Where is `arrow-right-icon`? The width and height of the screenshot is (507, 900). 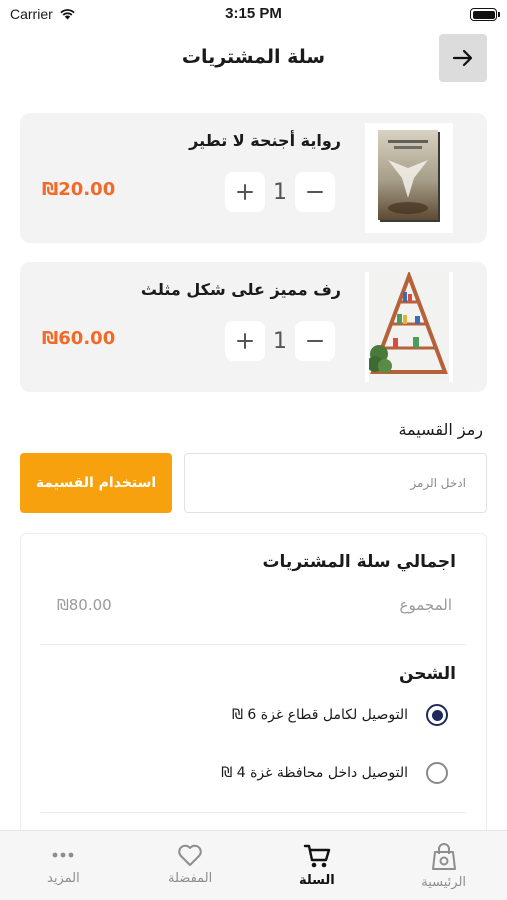
arrow-right-icon is located at coordinates (462, 58).